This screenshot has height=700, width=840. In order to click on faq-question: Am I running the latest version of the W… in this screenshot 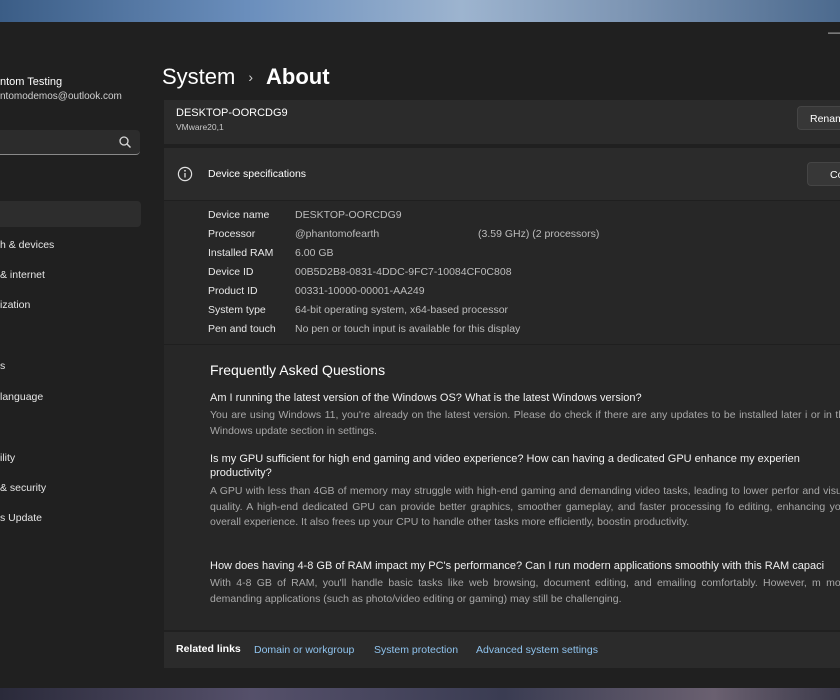, I will do `click(426, 398)`.